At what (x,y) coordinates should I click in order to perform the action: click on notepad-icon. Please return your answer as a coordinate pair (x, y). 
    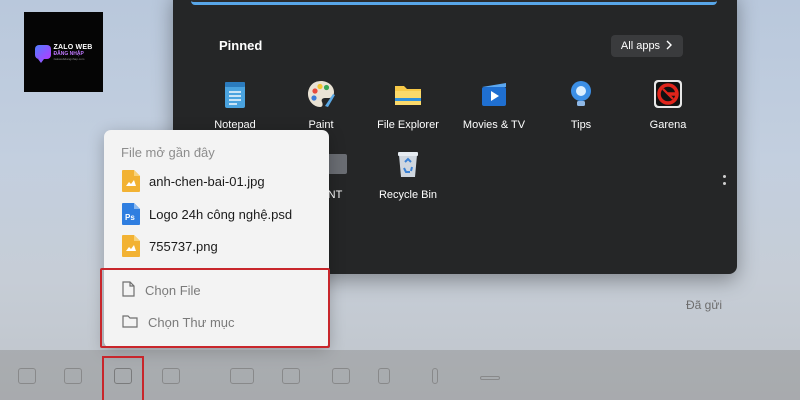
    Looking at the image, I should click on (235, 94).